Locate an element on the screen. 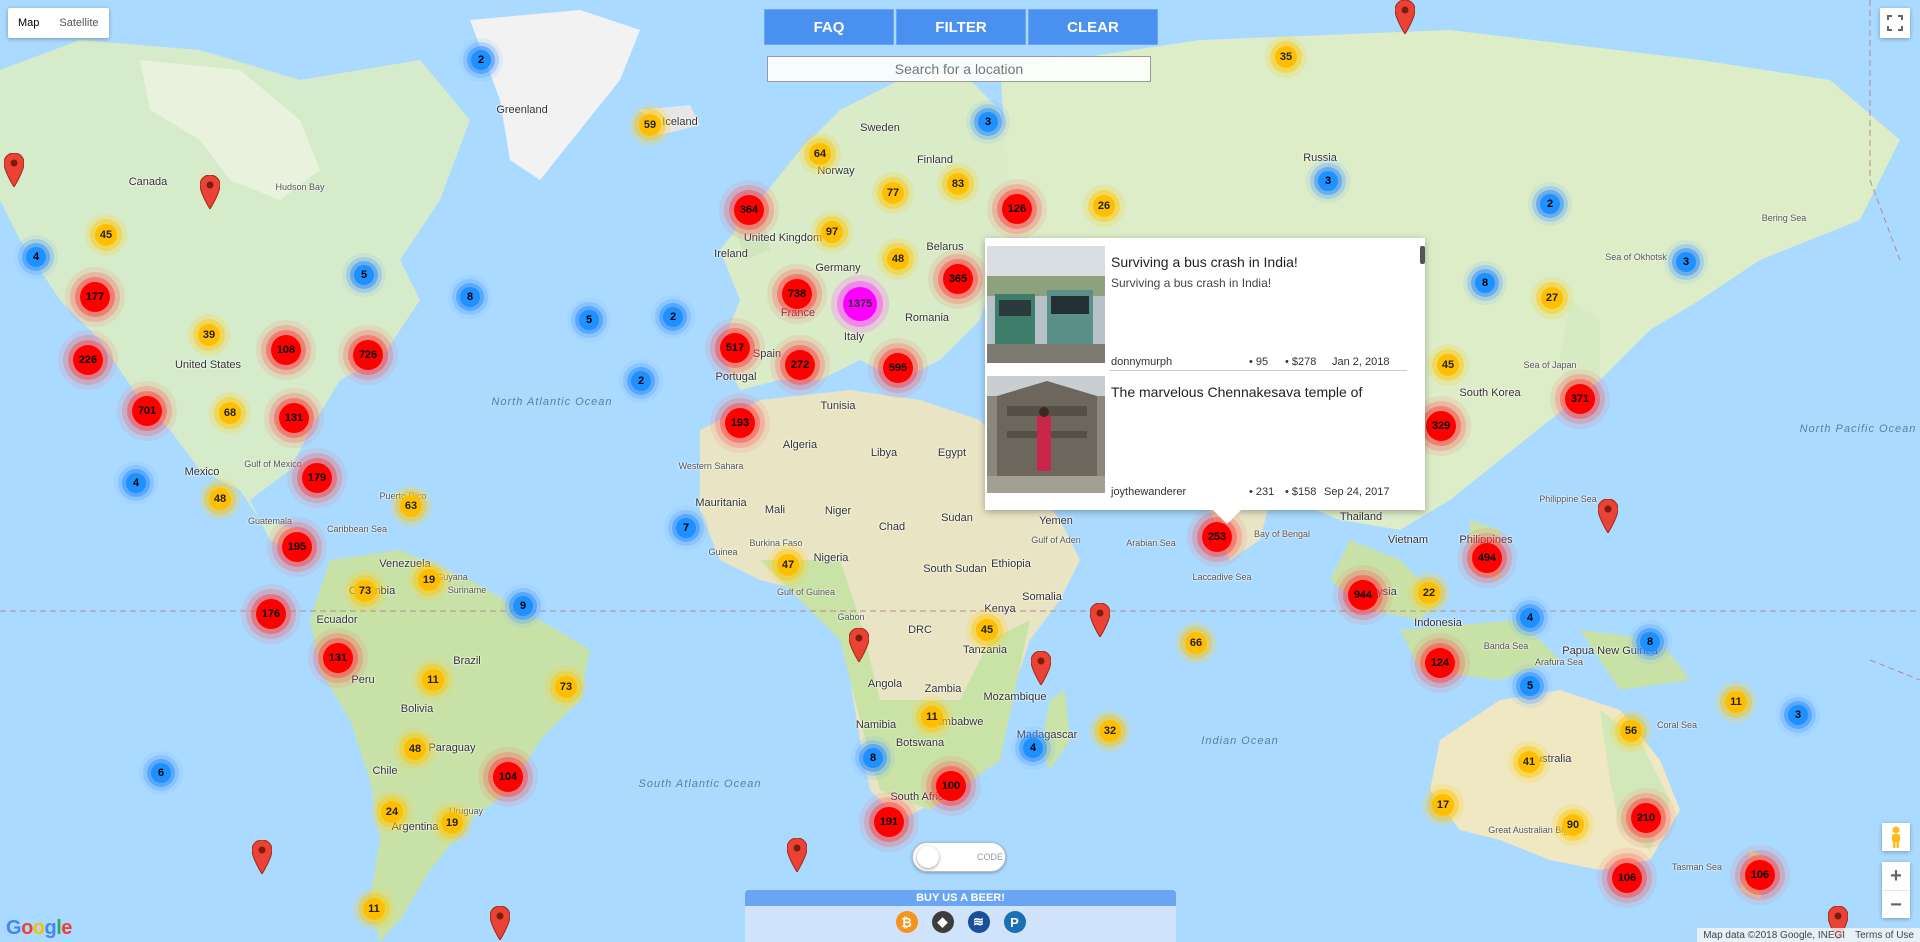 The image size is (1920, 942). faq-button: FAQ is located at coordinates (829, 27).